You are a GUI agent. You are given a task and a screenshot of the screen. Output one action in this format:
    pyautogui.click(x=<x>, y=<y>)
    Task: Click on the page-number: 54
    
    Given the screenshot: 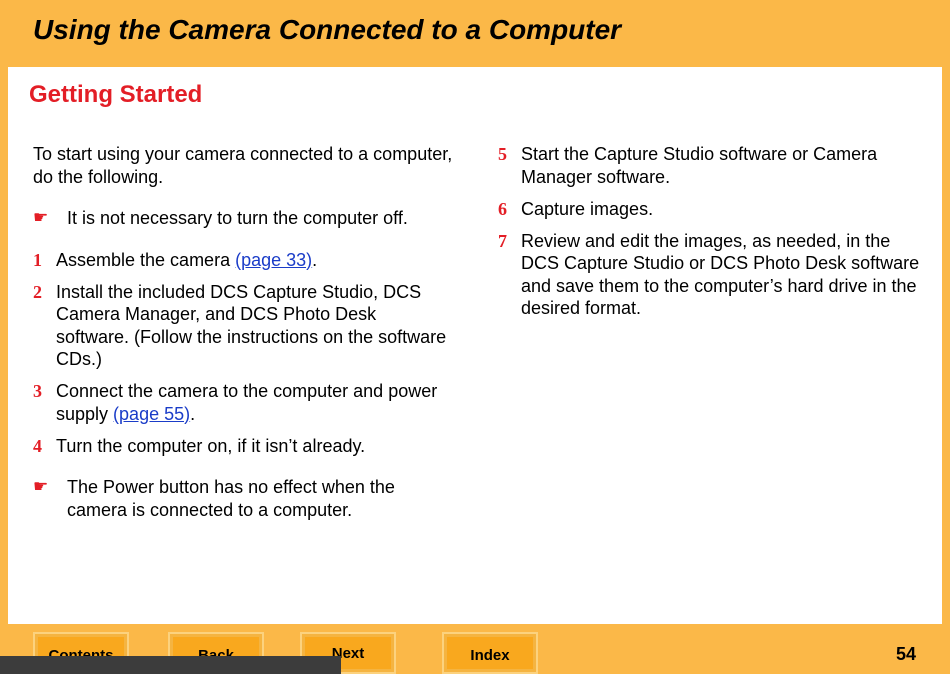 What is the action you would take?
    pyautogui.click(x=906, y=654)
    